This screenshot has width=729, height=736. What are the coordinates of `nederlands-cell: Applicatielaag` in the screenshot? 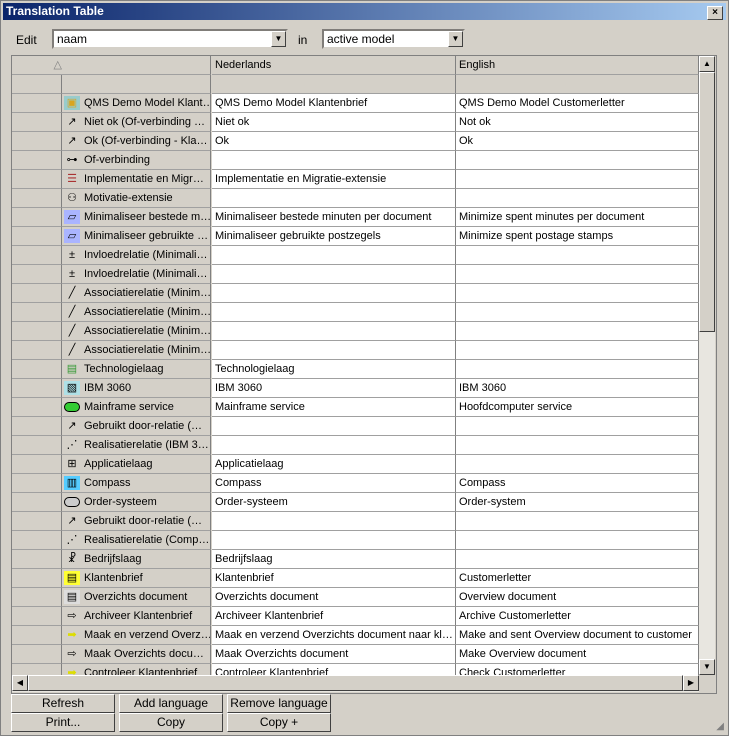 It's located at (334, 464).